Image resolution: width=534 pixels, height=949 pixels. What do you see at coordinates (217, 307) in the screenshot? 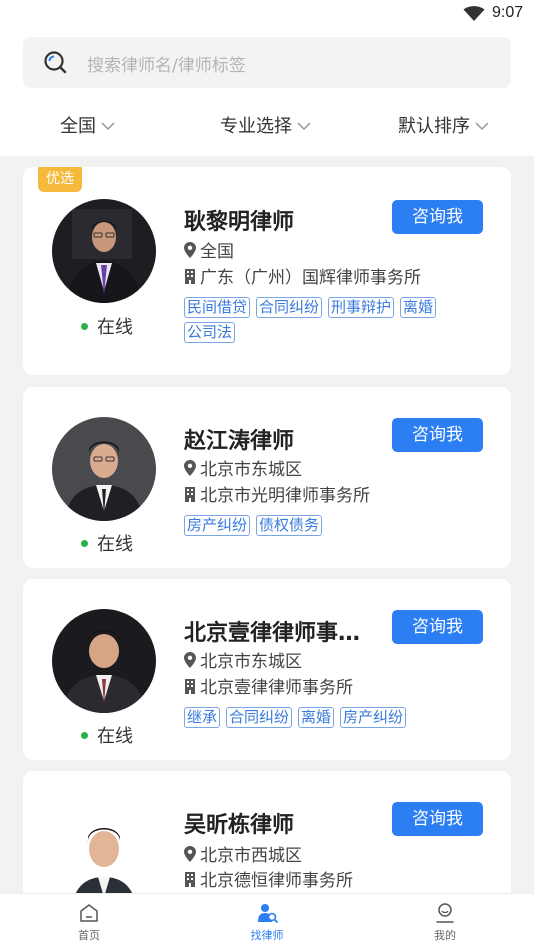
I see `practice-tag: 民间借贷` at bounding box center [217, 307].